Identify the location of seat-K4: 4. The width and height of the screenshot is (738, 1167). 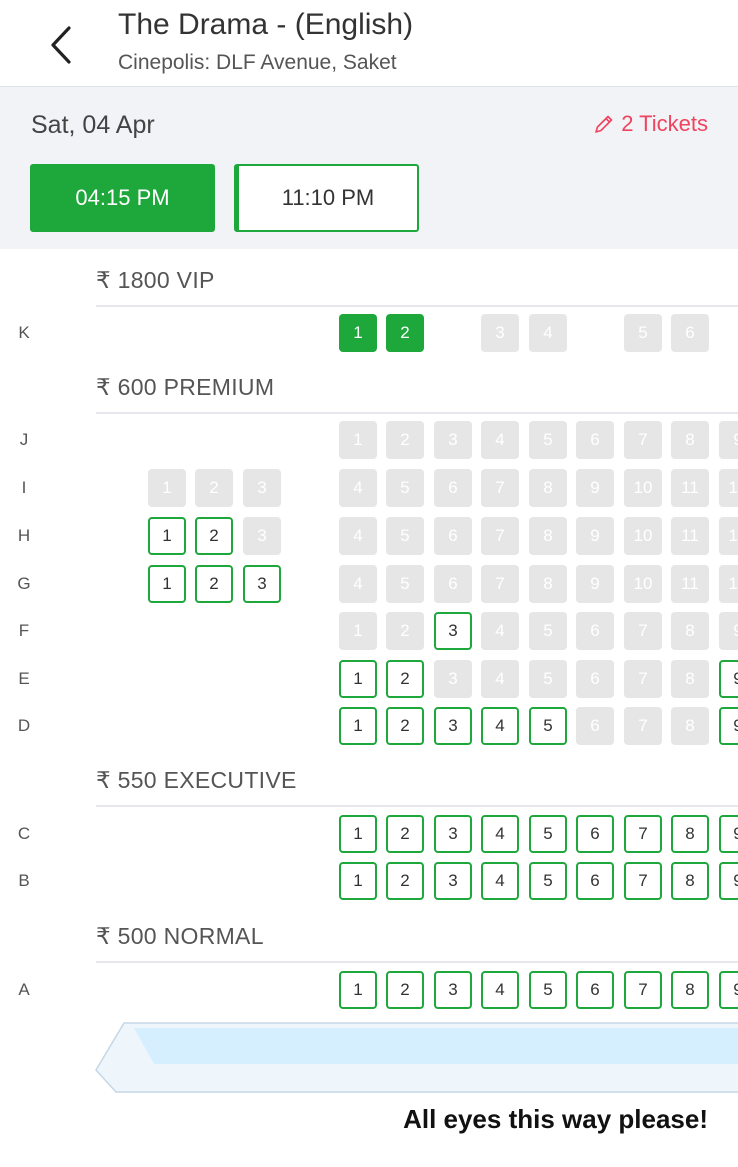
(548, 333).